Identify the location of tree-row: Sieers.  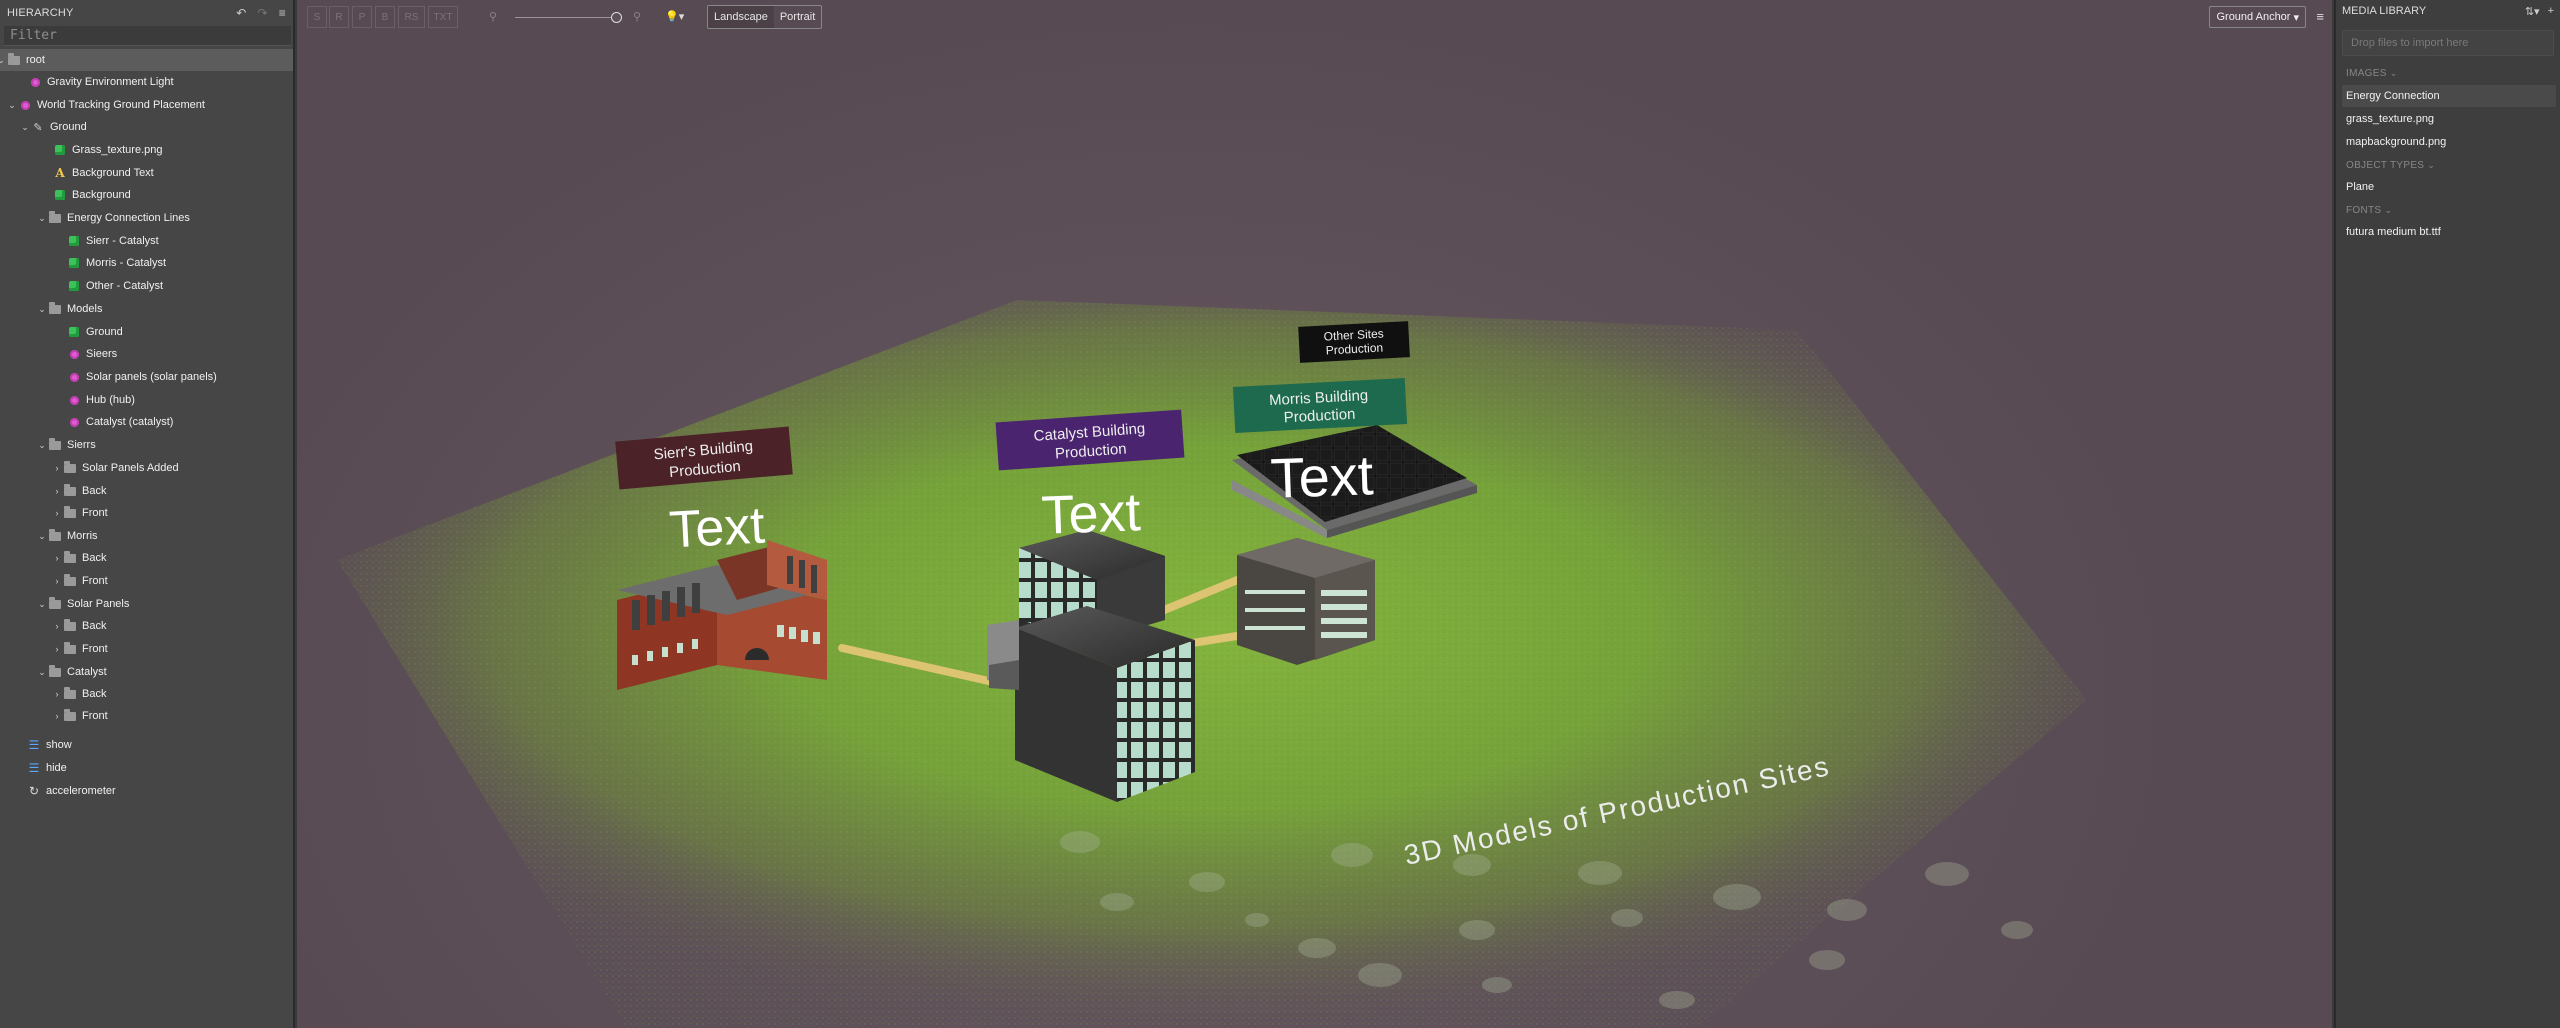
(146, 354).